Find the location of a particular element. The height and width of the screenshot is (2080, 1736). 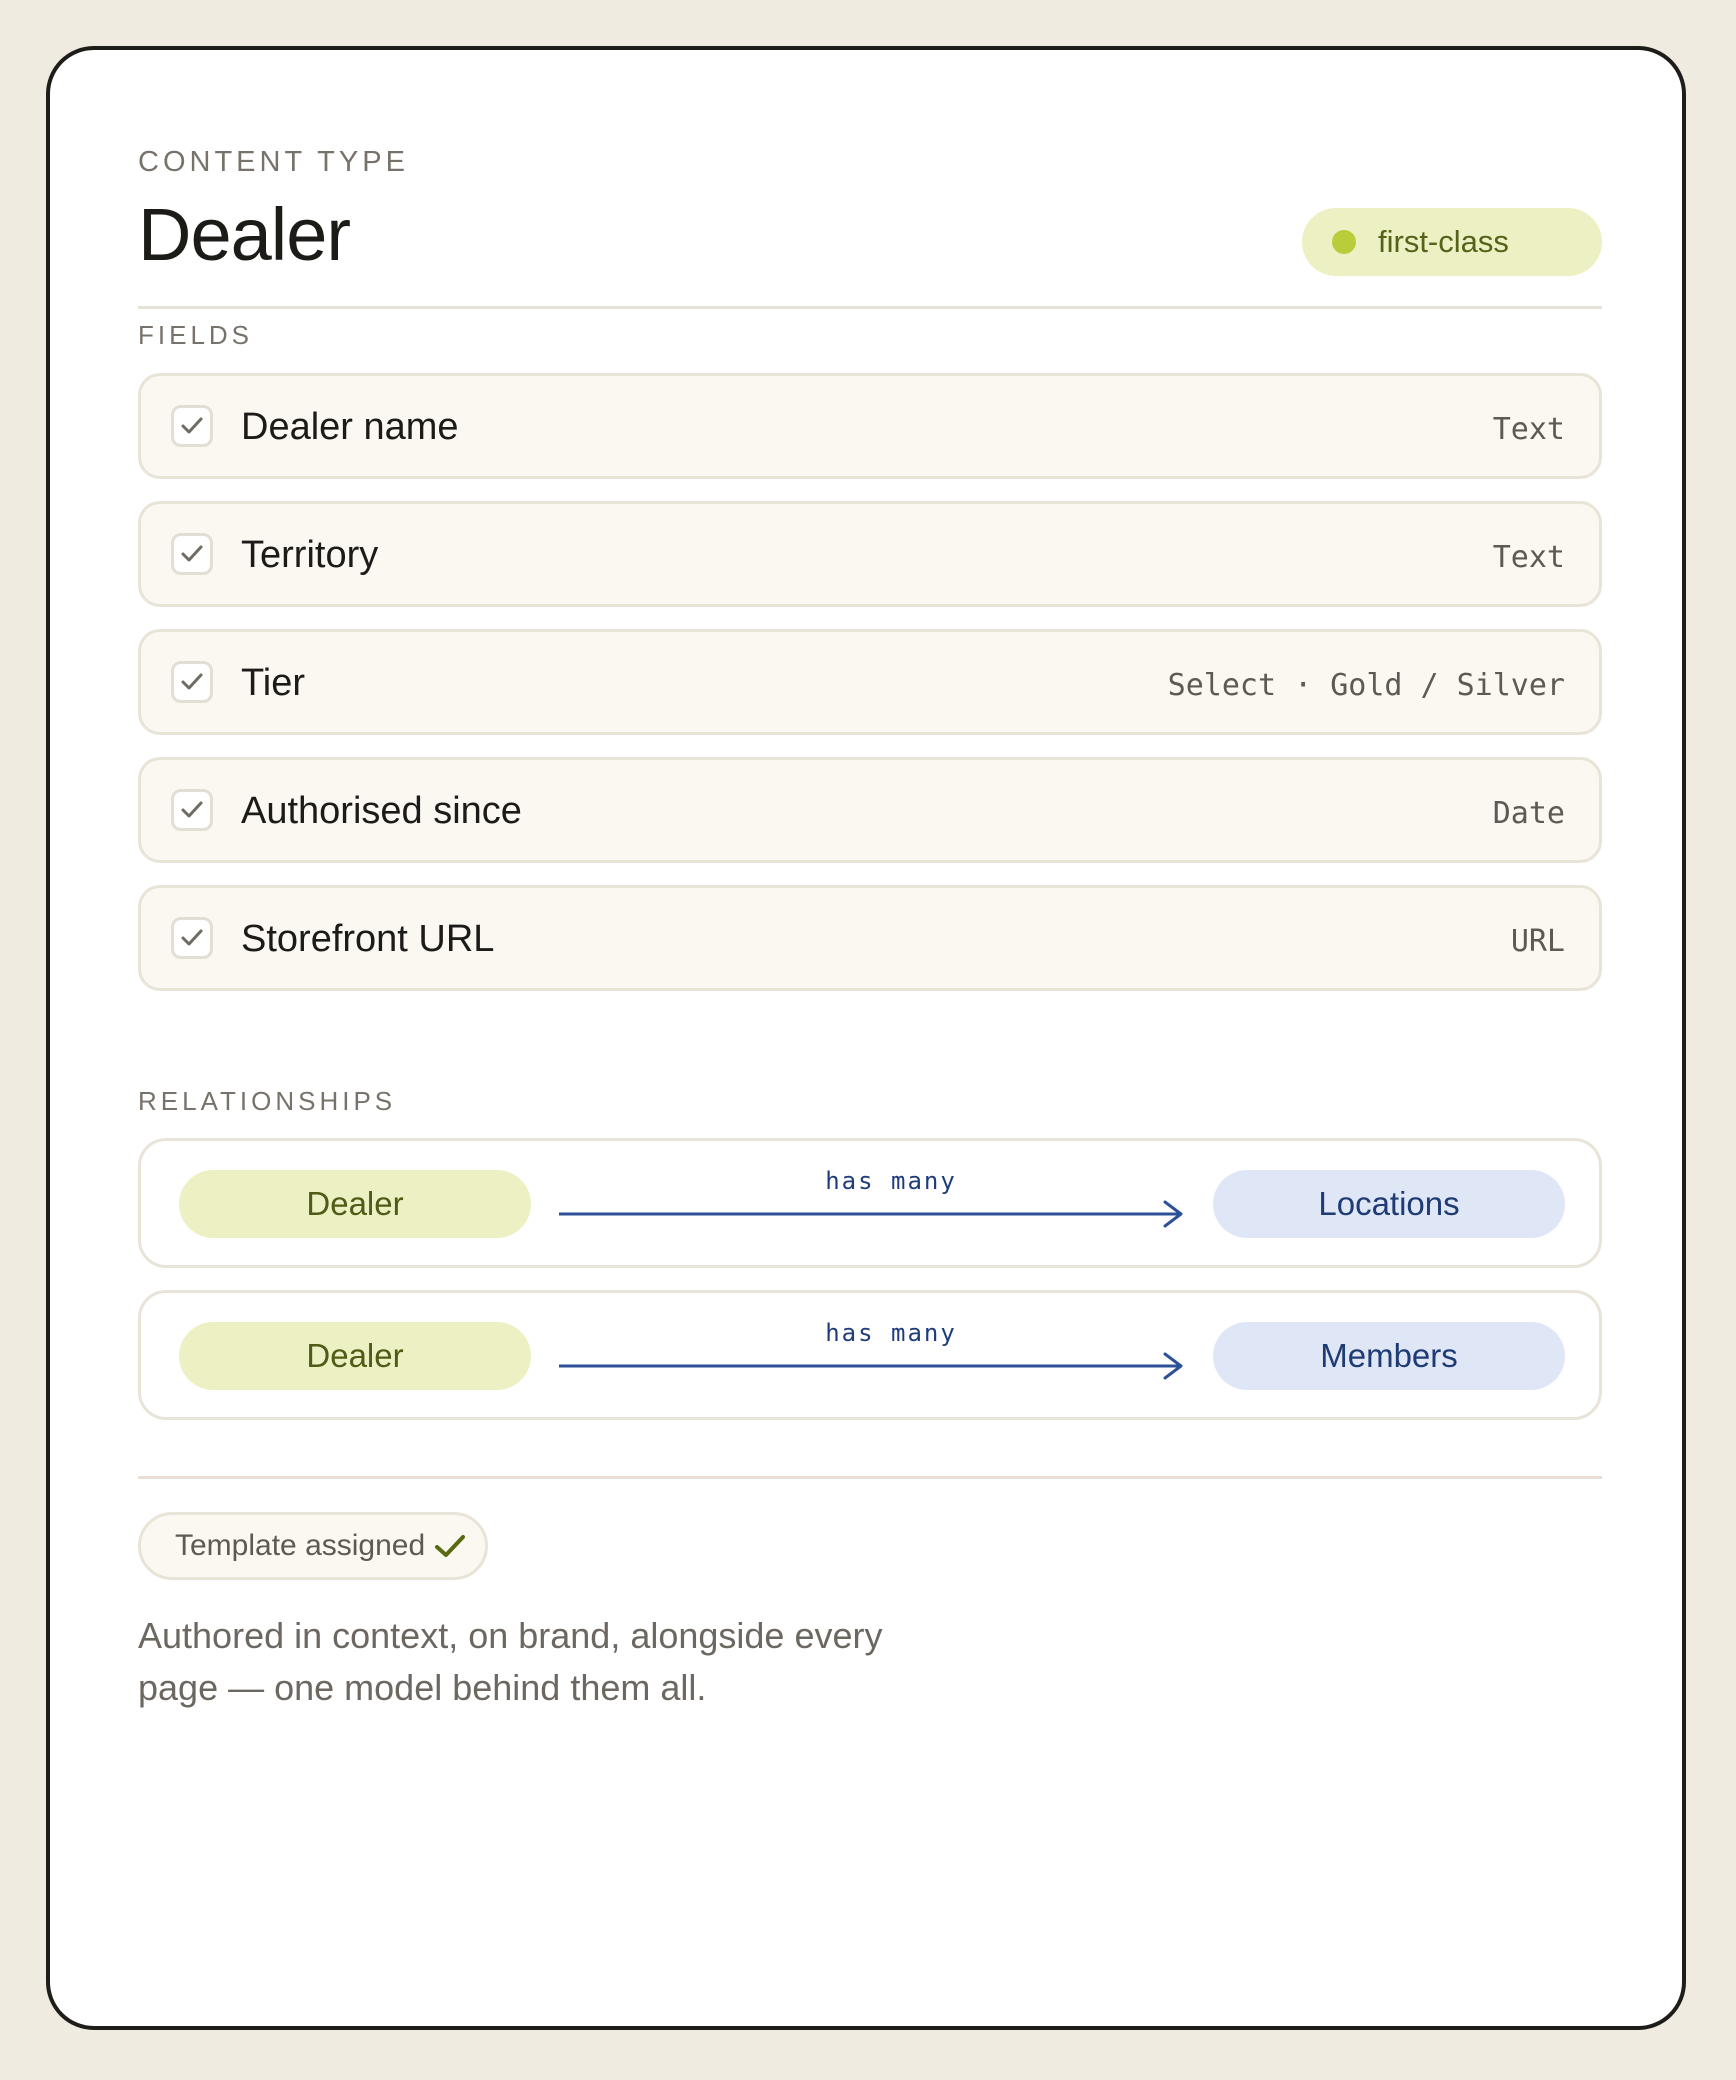

relationships-section-label: RELATIONSHIPS is located at coordinates (267, 1101).